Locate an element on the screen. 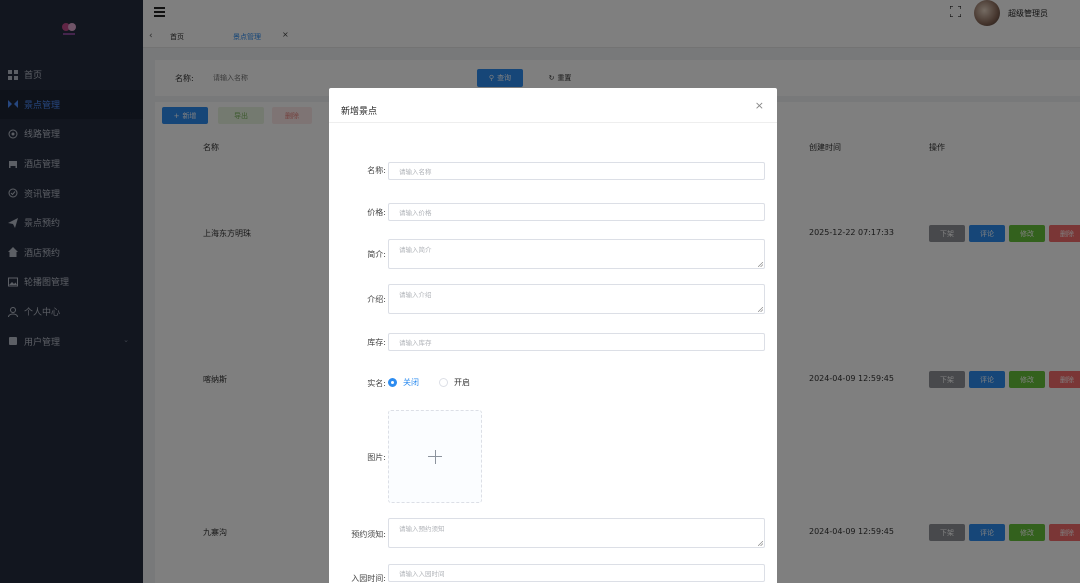 The height and width of the screenshot is (583, 1080). radio-off-label: 关闭 is located at coordinates (411, 382).